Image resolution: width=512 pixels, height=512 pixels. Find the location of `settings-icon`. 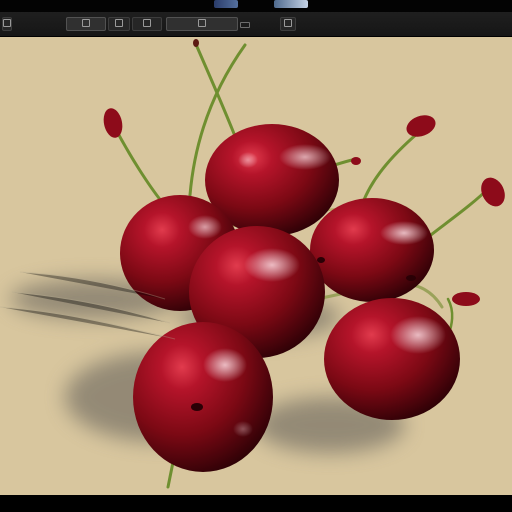

settings-icon is located at coordinates (288, 23).